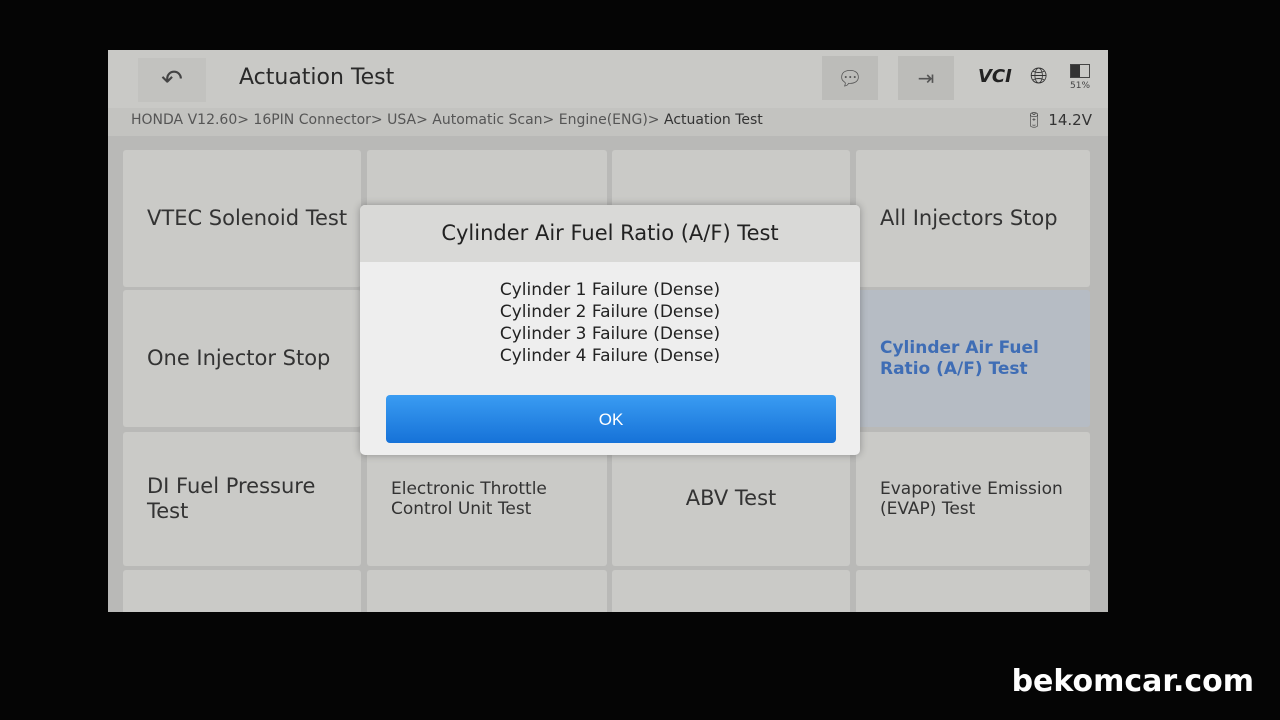  What do you see at coordinates (611, 419) in the screenshot?
I see `ok-button: OK` at bounding box center [611, 419].